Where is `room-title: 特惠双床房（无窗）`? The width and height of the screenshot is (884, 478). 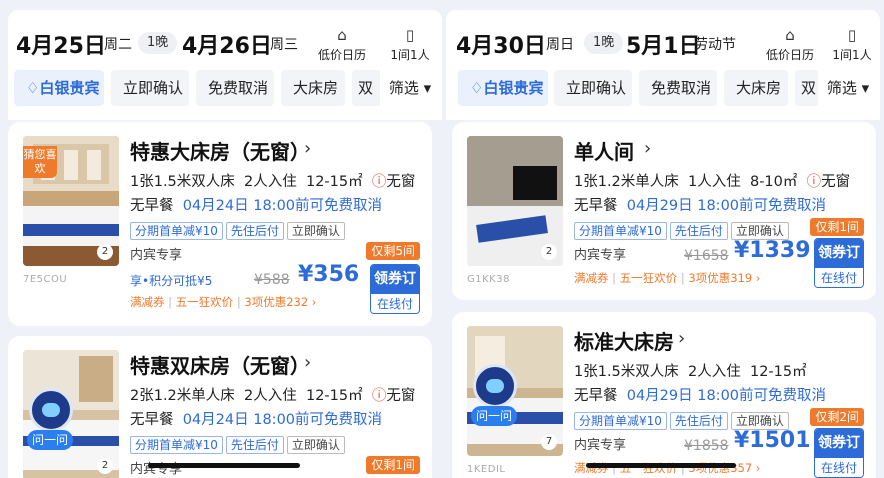 room-title: 特惠双床房（无窗） is located at coordinates (220, 364).